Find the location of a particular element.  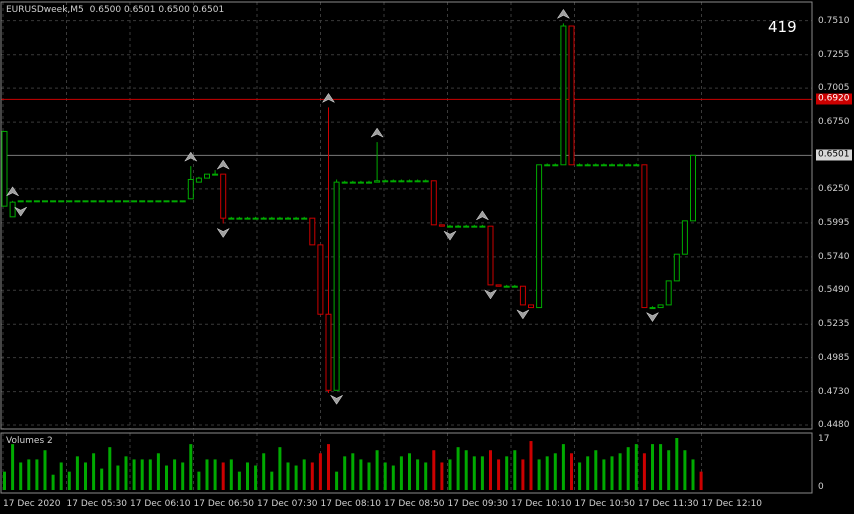

price-tick-label: 0.5995 is located at coordinates (834, 222).